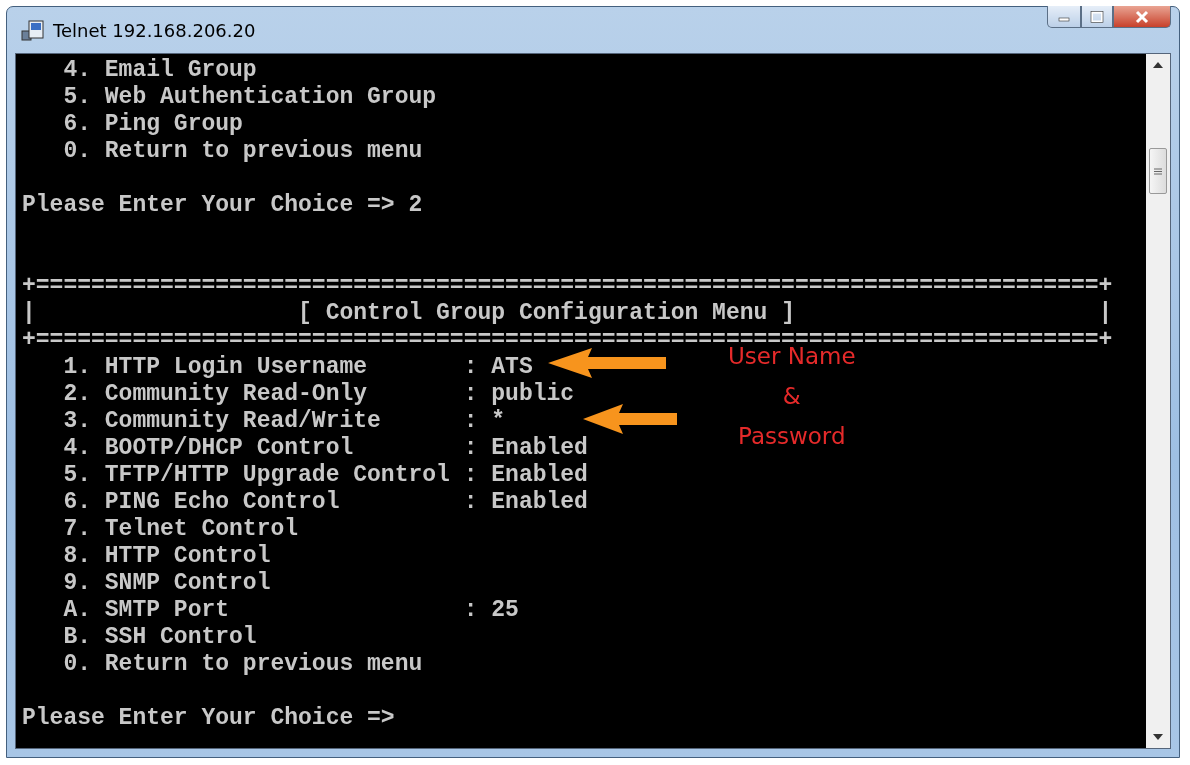 Image resolution: width=1190 pixels, height=765 pixels. Describe the element at coordinates (284, 421) in the screenshot. I see `menu-line: 3. Community Read/Write : *` at that location.